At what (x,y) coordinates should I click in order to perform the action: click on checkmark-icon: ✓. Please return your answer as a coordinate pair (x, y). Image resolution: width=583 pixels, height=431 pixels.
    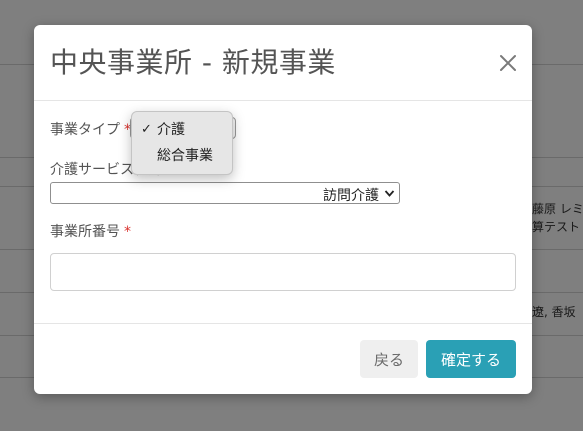
    Looking at the image, I should click on (146, 129).